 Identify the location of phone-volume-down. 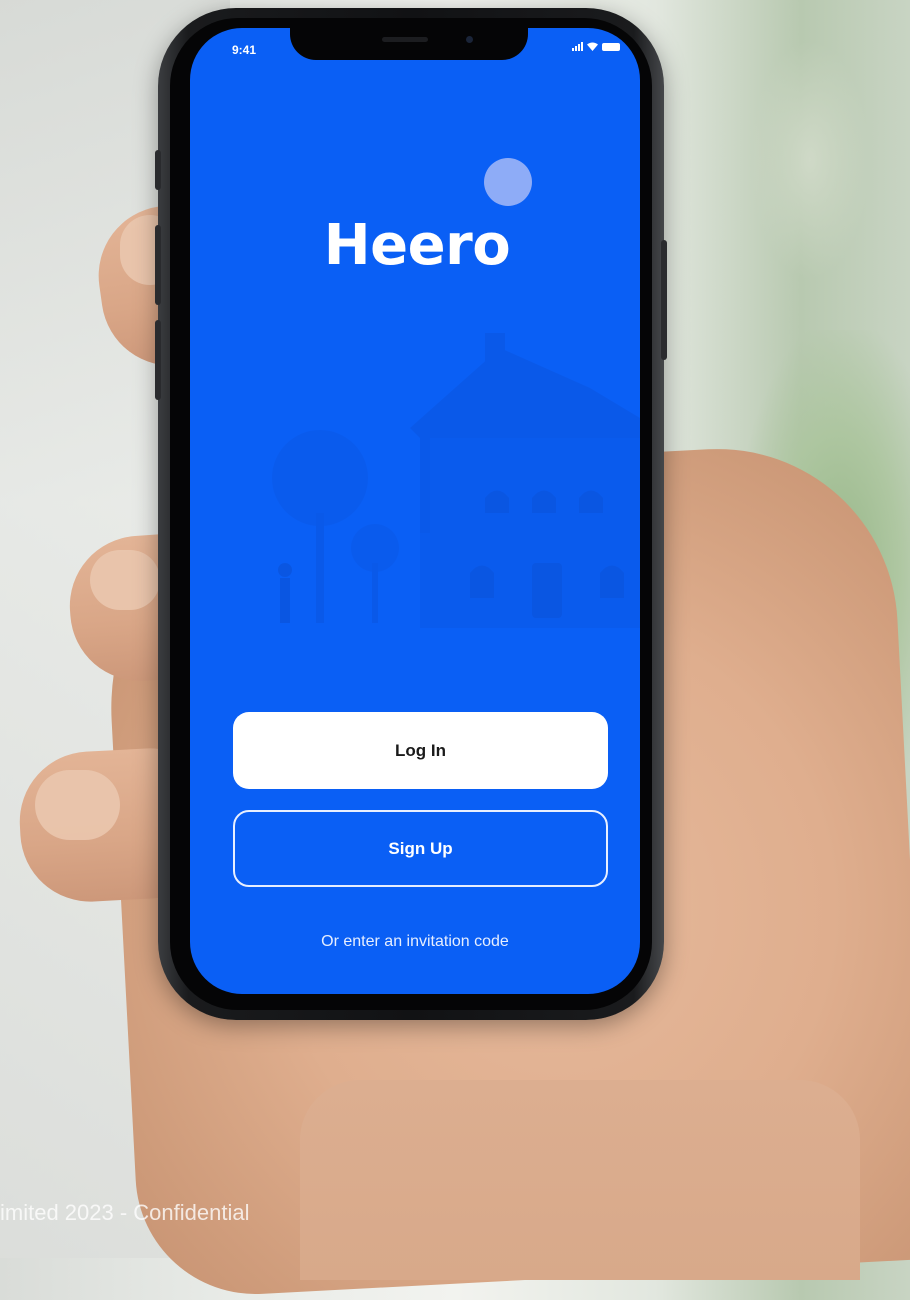
(158, 360).